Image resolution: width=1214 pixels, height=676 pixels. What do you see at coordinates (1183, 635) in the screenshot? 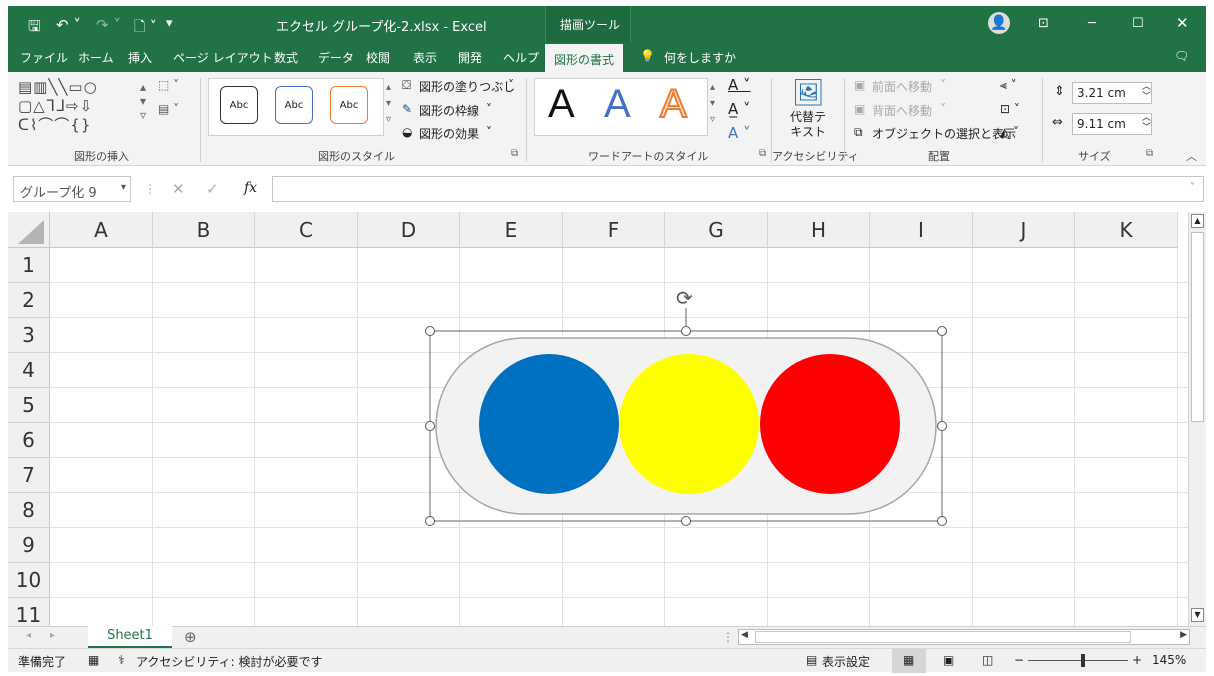
I see `scroll-right-icon: ▶` at bounding box center [1183, 635].